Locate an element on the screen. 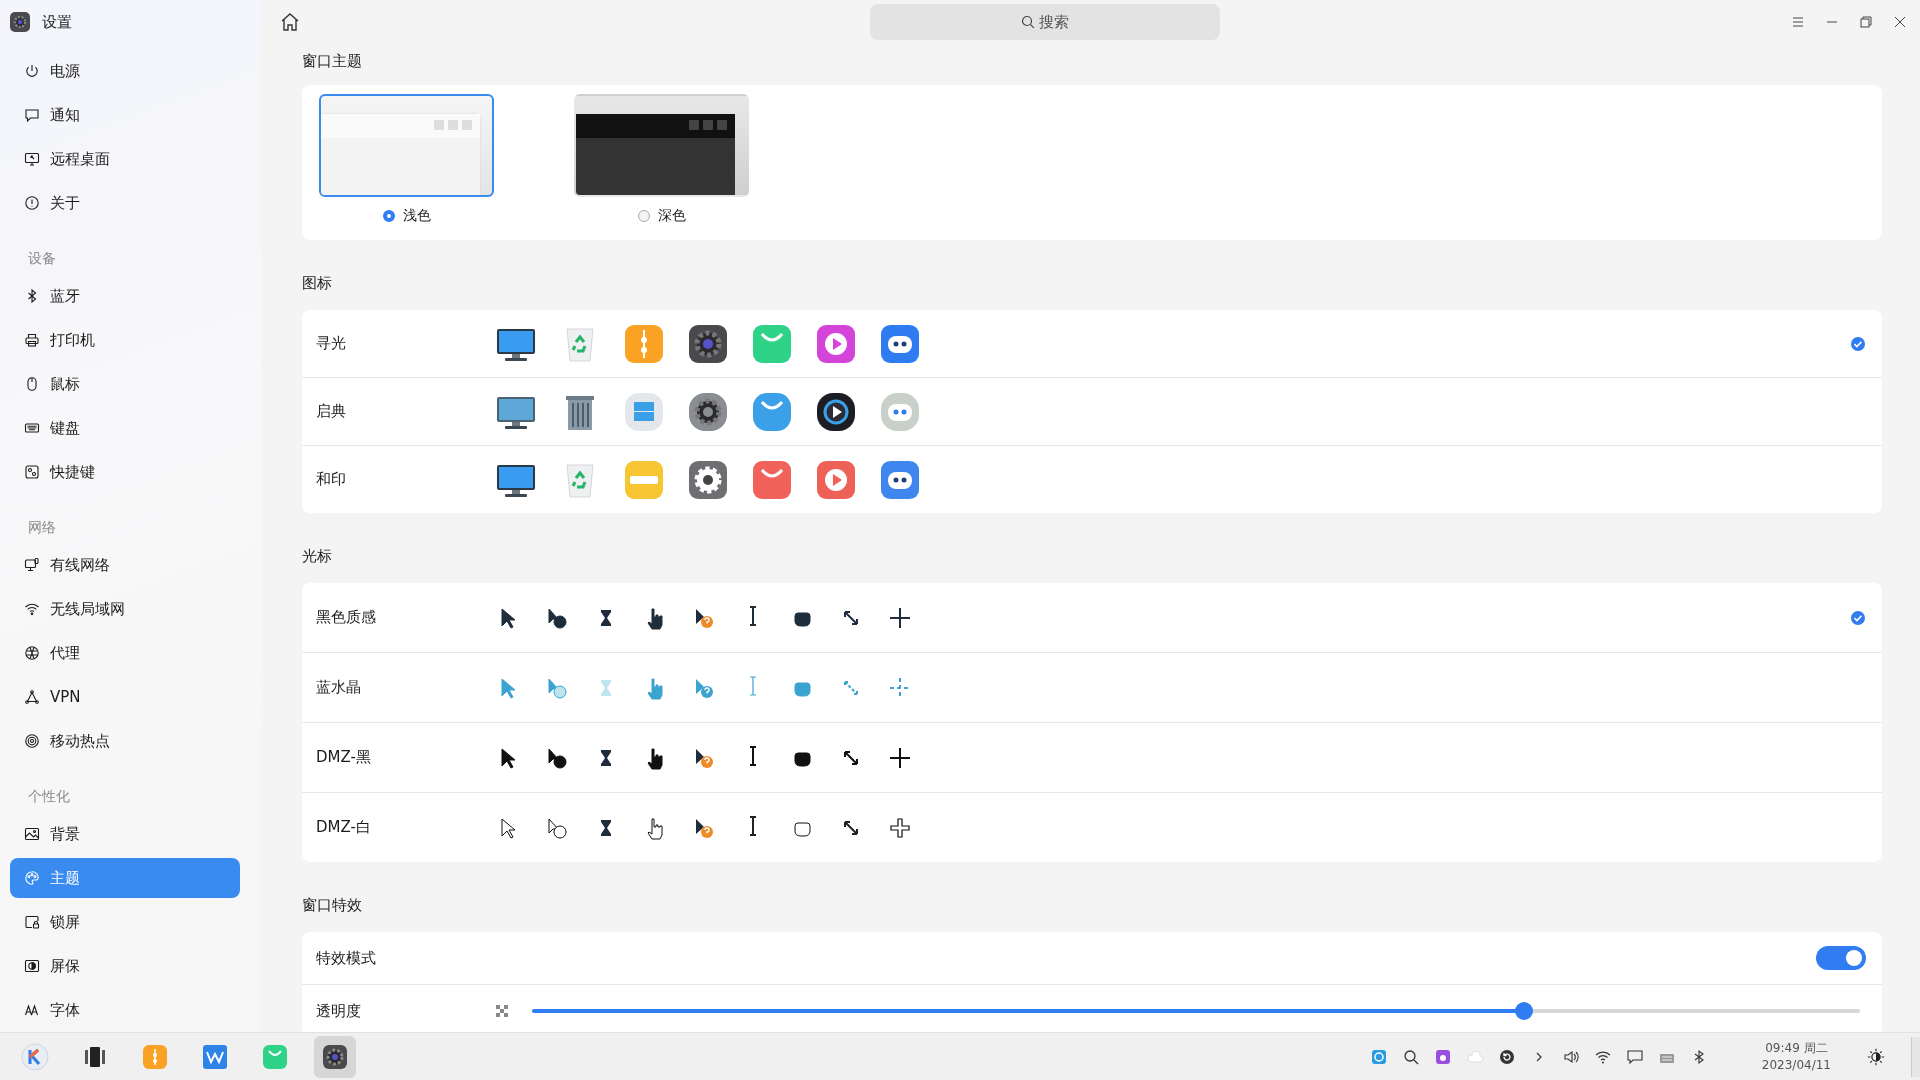  palette-icon is located at coordinates (32, 878).